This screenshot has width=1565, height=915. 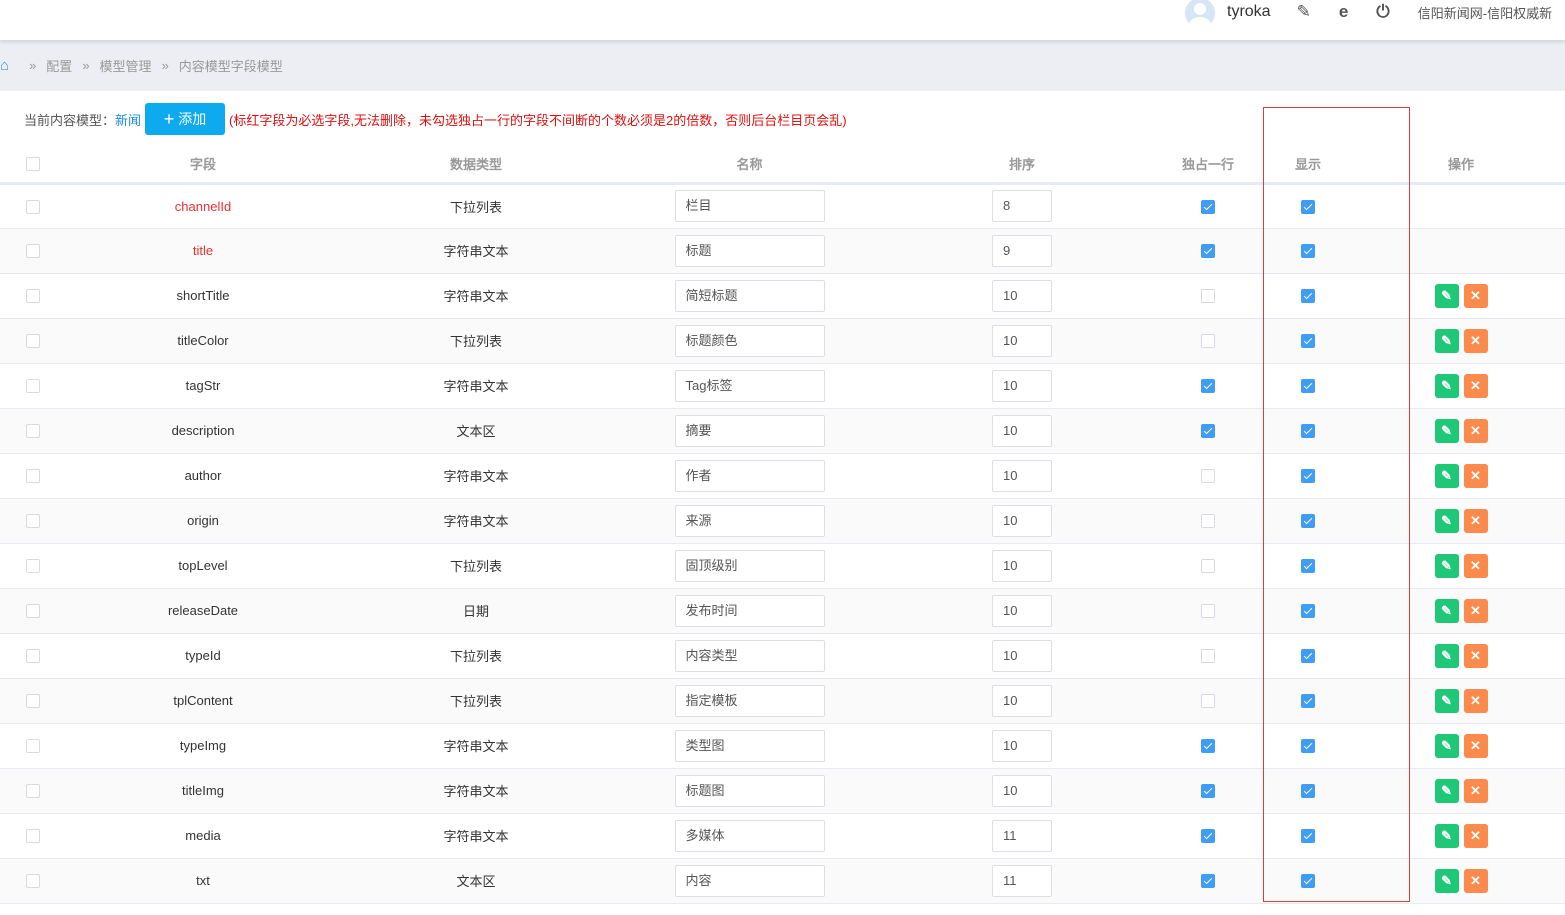 What do you see at coordinates (749, 790) in the screenshot?
I see `name-input: 标题图` at bounding box center [749, 790].